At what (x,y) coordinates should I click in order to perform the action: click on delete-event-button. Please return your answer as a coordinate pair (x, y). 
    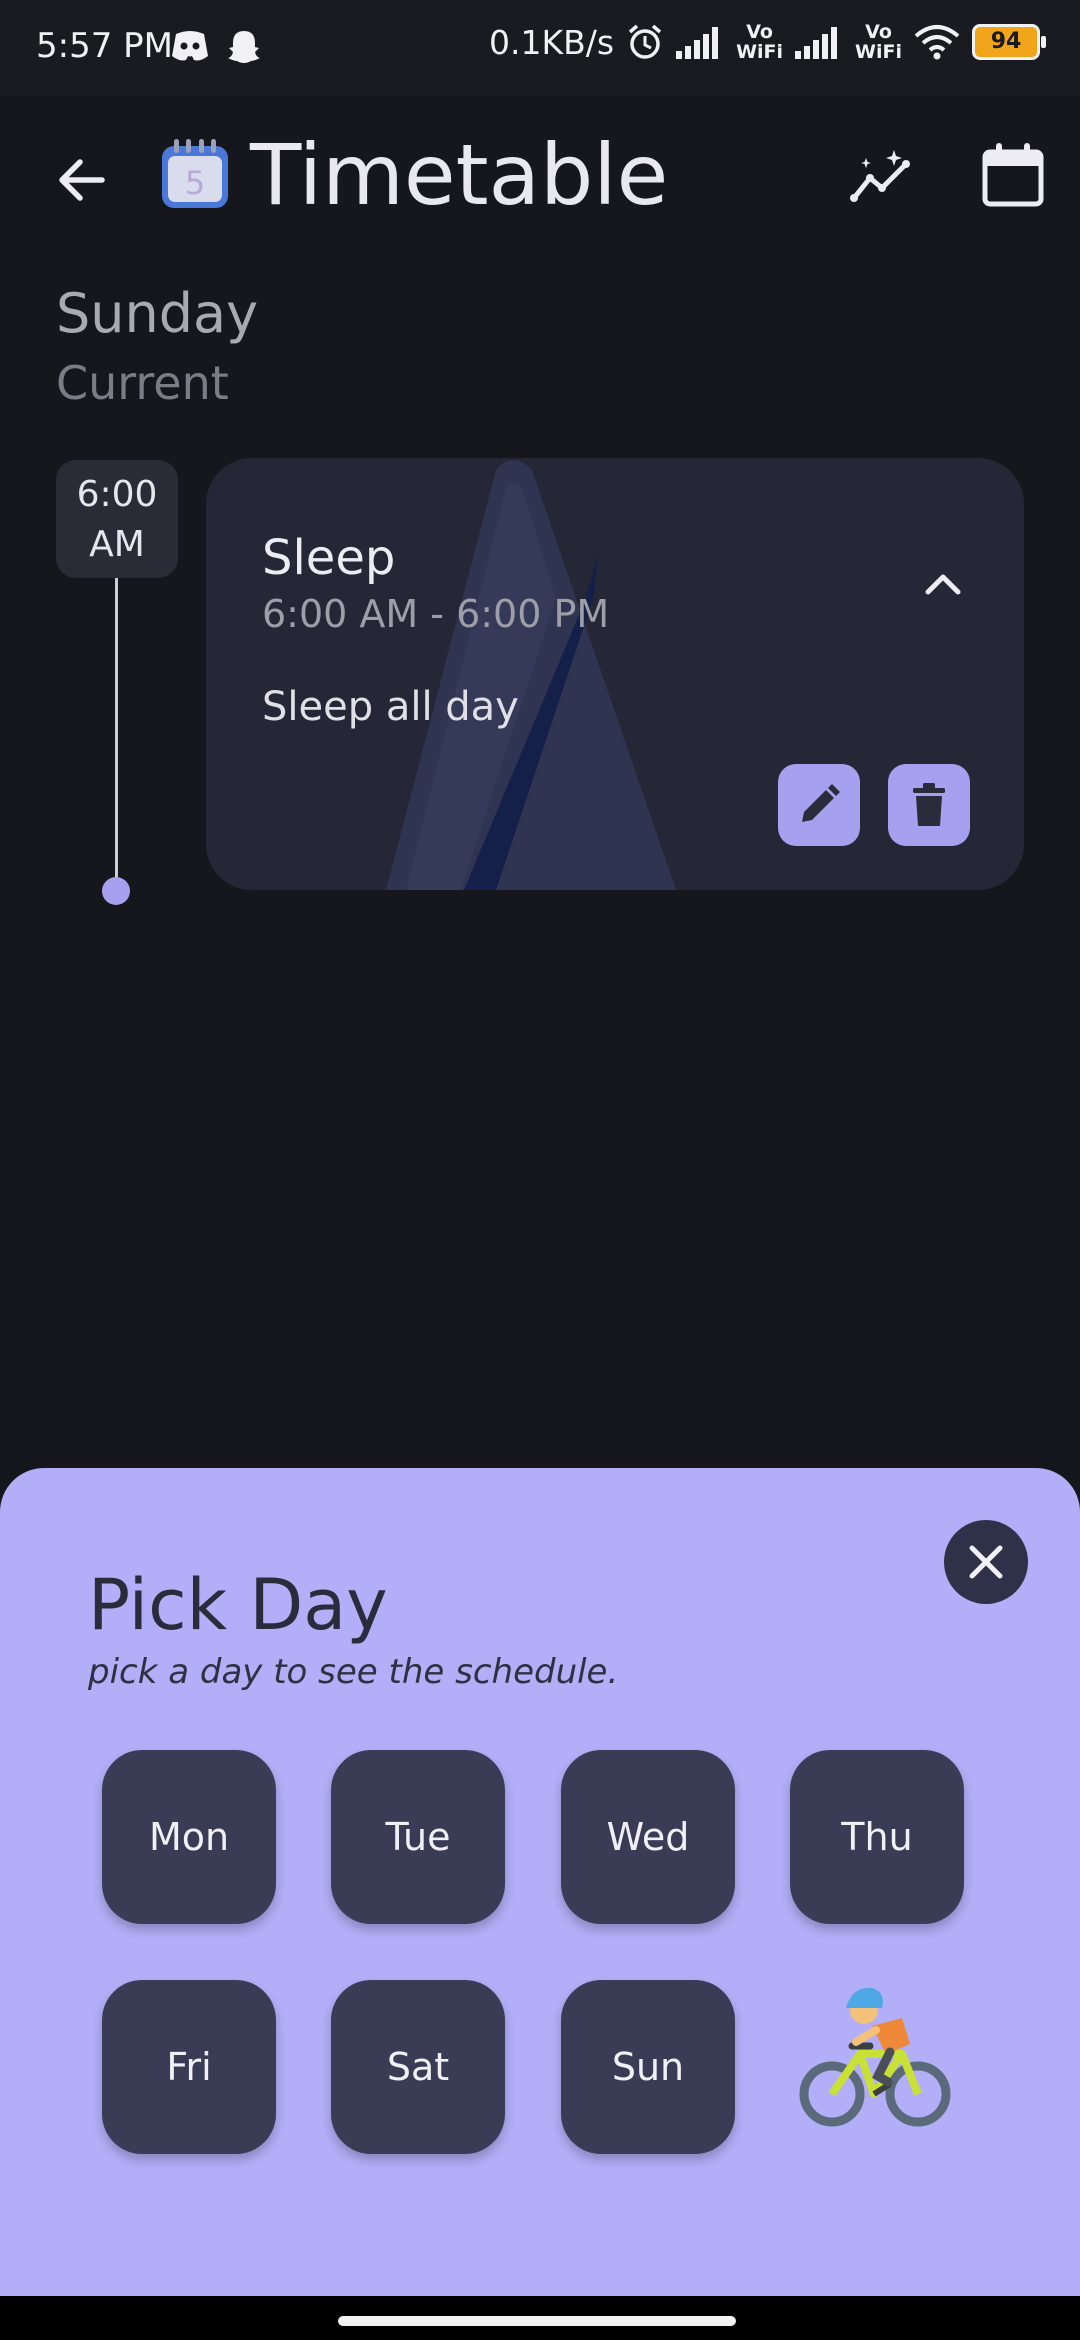
    Looking at the image, I should click on (929, 805).